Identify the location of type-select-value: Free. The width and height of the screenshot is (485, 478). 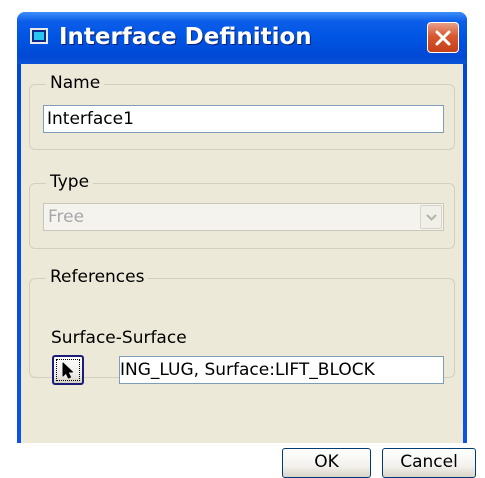
(66, 217).